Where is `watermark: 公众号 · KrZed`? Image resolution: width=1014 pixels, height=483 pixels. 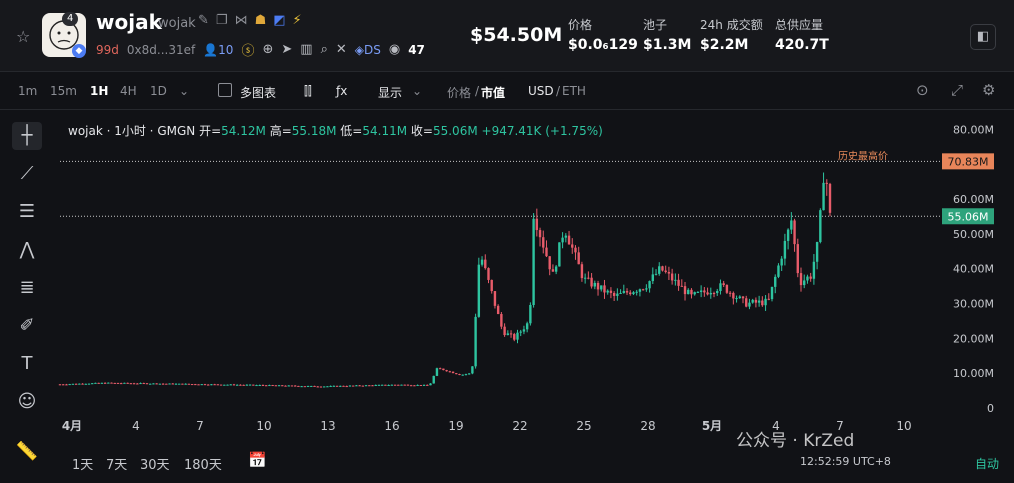 watermark: 公众号 · KrZed is located at coordinates (795, 441).